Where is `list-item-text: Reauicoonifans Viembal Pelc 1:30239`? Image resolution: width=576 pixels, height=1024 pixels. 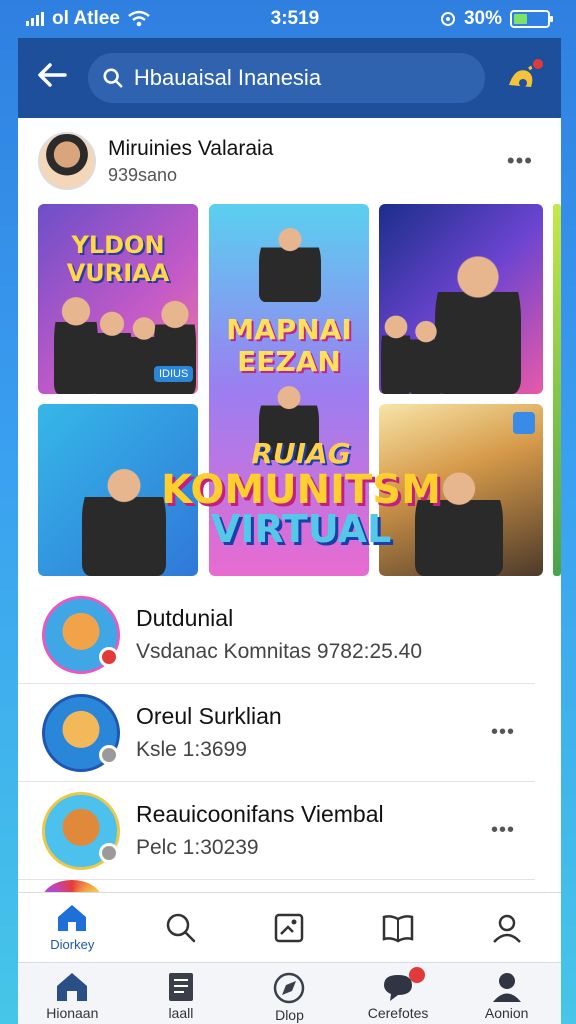 list-item-text: Reauicoonifans Viembal Pelc 1:30239 is located at coordinates (305, 830).